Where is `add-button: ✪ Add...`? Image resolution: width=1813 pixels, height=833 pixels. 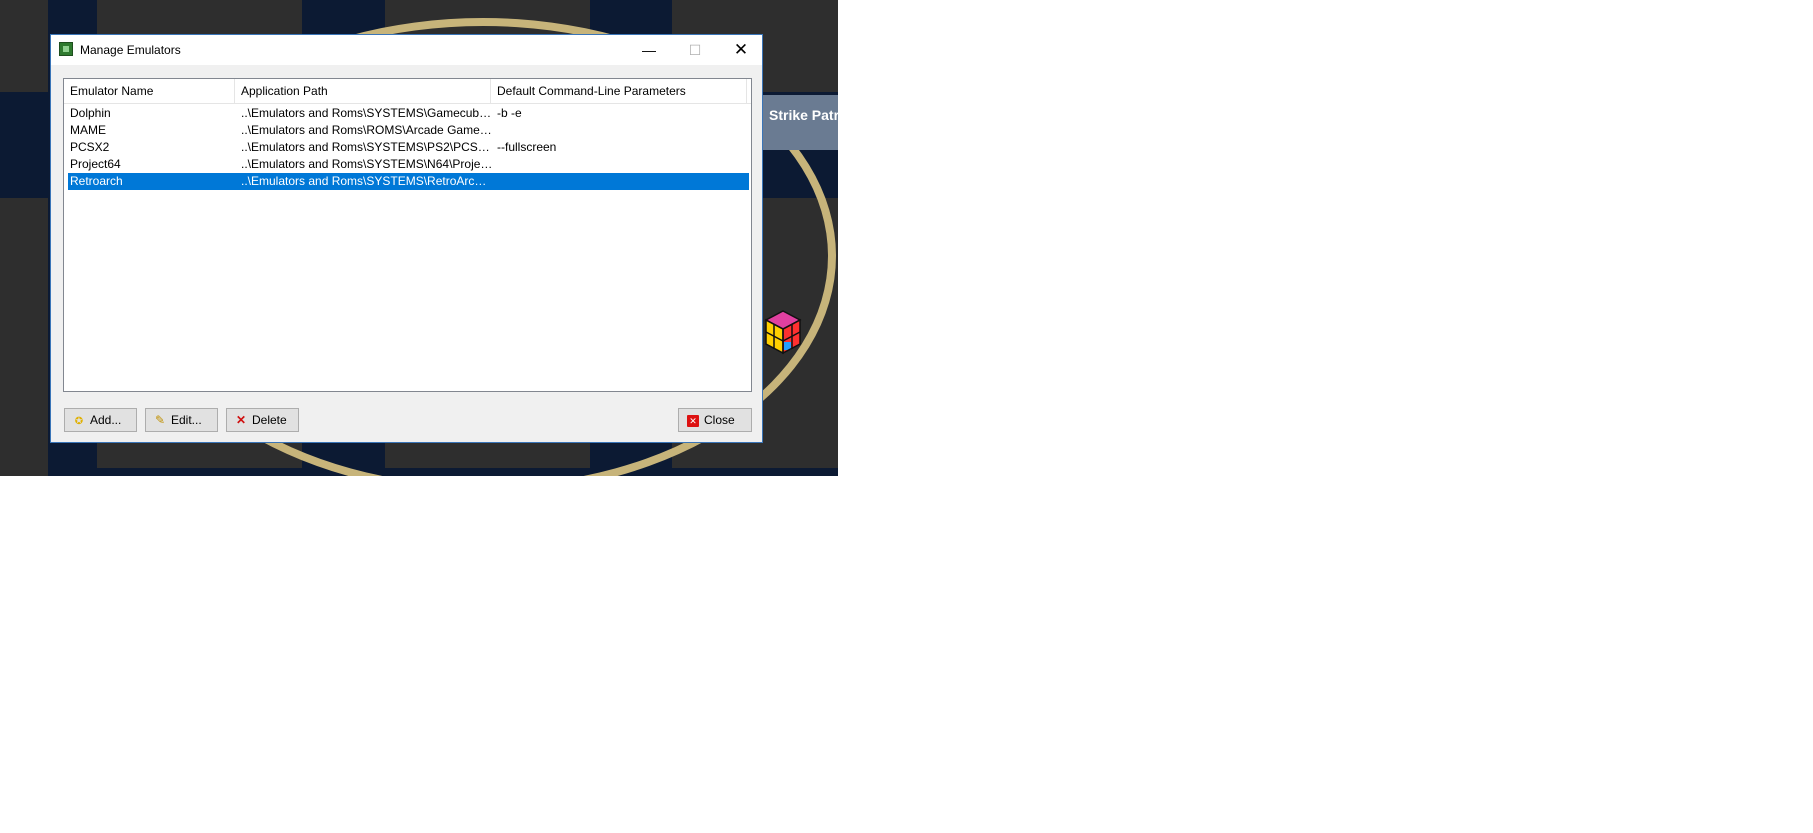
add-button: ✪ Add... is located at coordinates (100, 420).